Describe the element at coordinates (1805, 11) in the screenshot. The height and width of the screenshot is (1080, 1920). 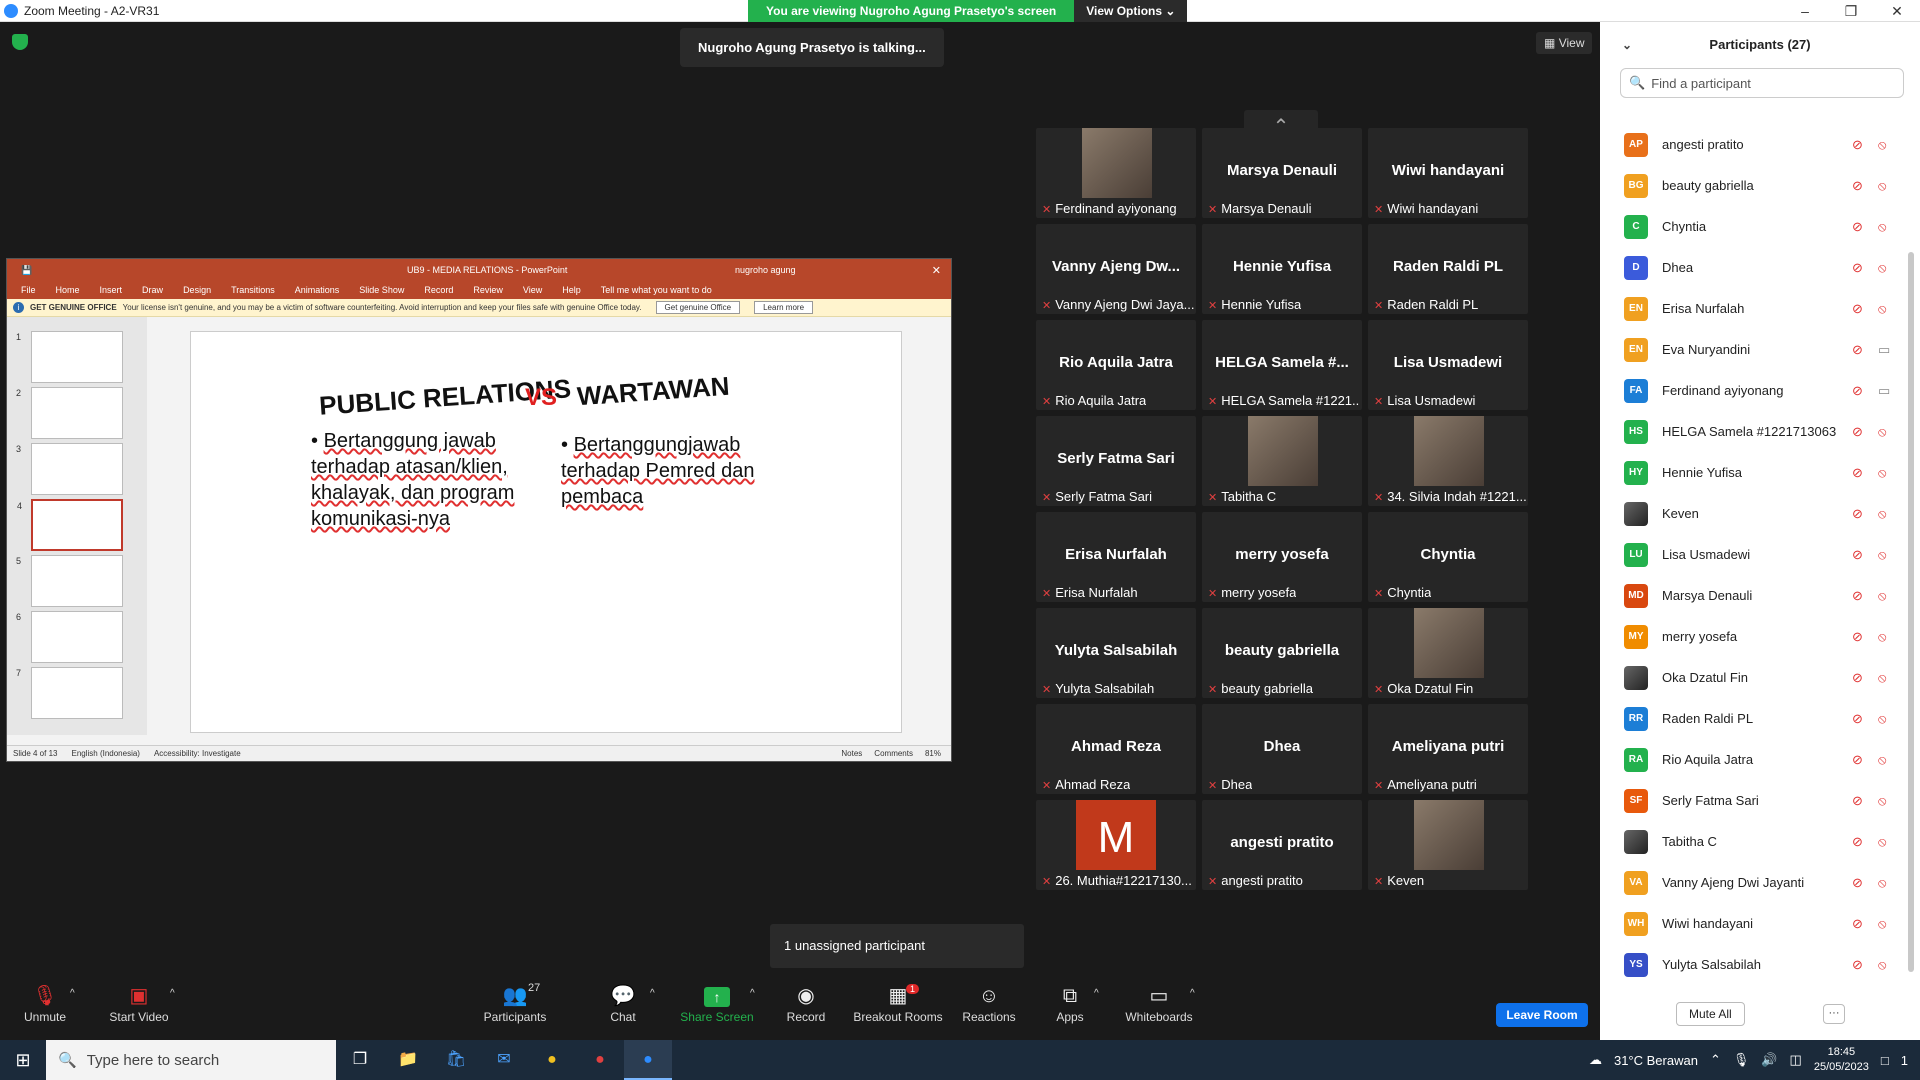
I see `minimize-icon: –` at that location.